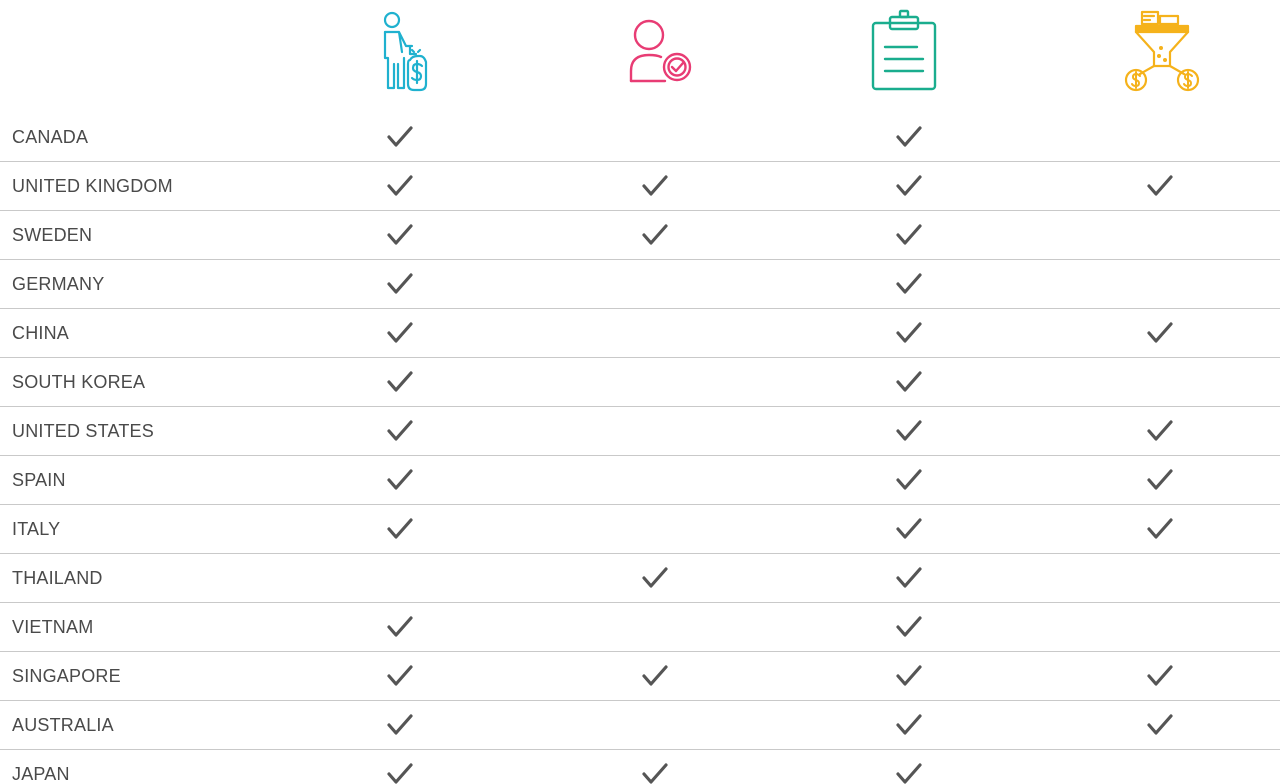 Image resolution: width=1280 pixels, height=784 pixels. Describe the element at coordinates (39, 480) in the screenshot. I see `country-name: SPAIN` at that location.